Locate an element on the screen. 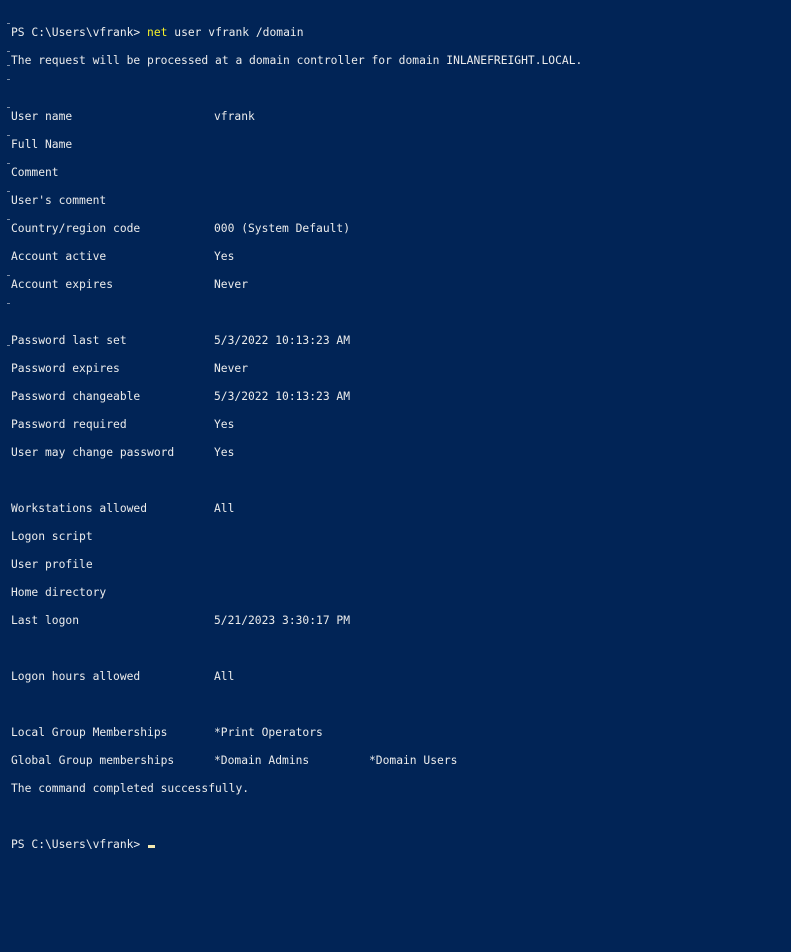  group-value: *Domain Admins is located at coordinates (262, 760).